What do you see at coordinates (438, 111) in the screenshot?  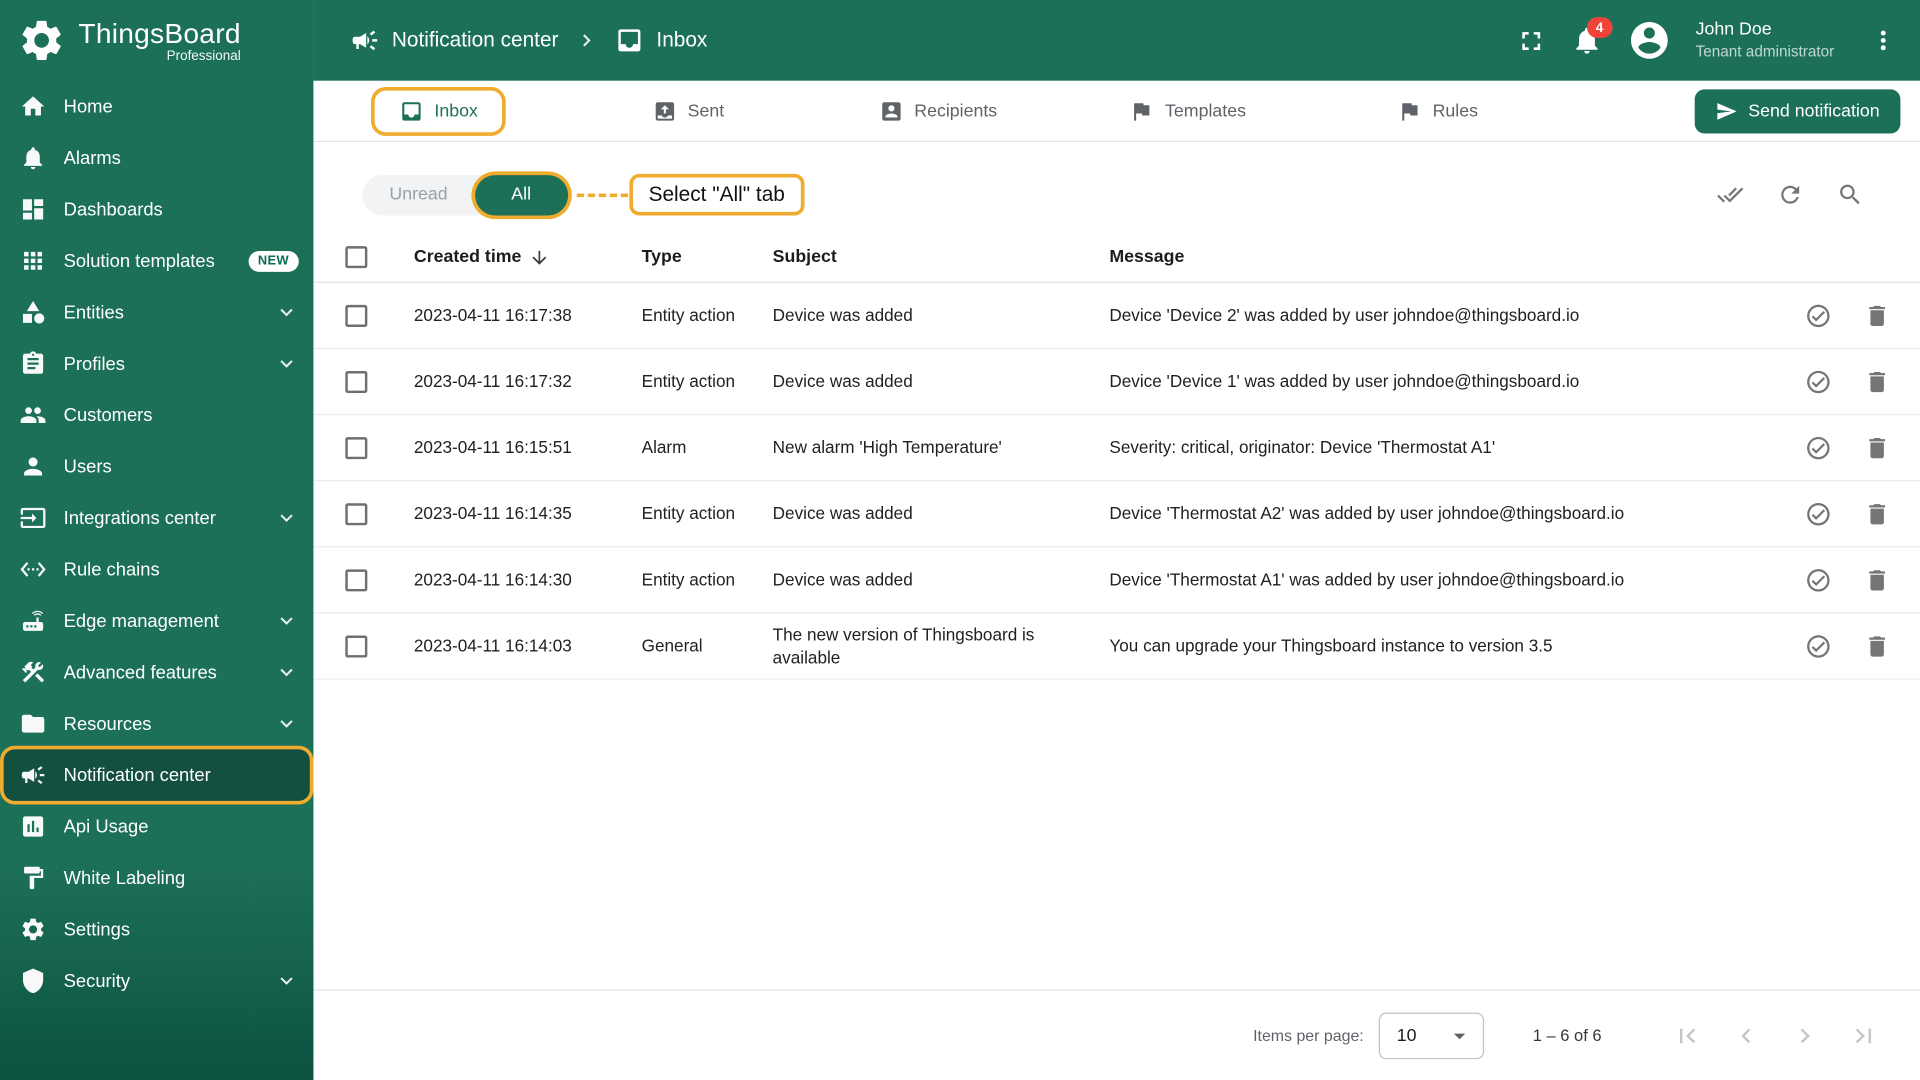 I see `tab-inbox: Inbox` at bounding box center [438, 111].